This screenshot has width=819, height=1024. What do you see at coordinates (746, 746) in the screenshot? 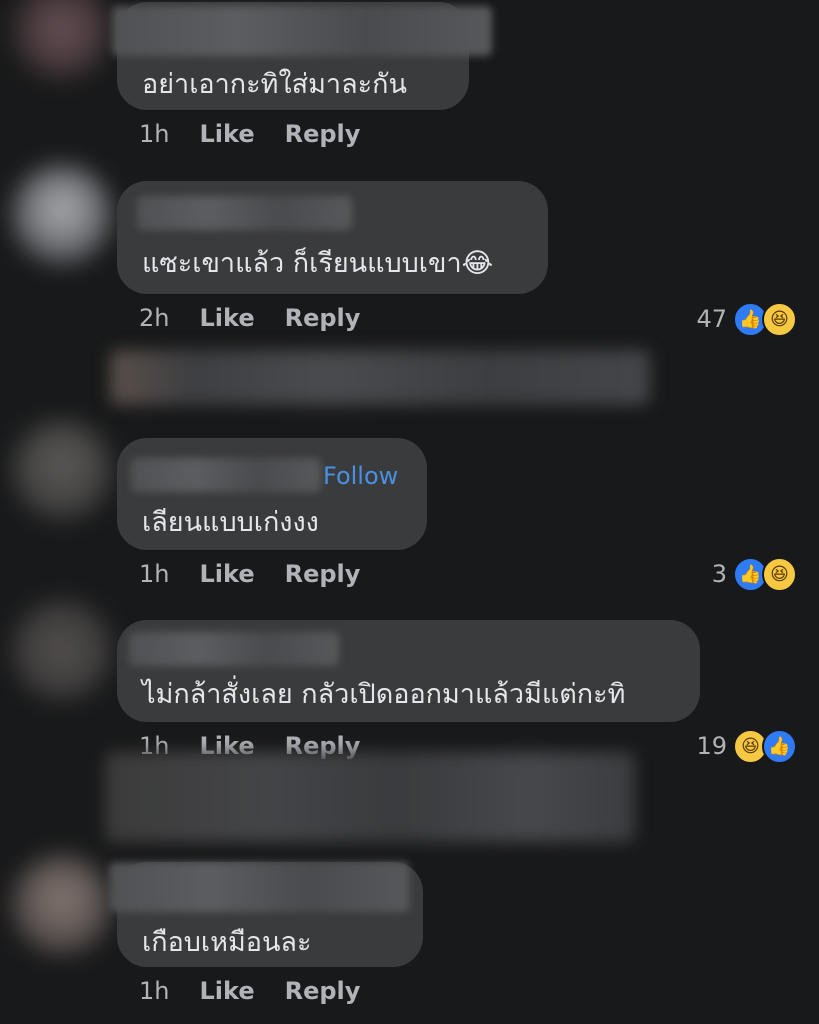
I see `reaction-summary: 19 😆 👍` at bounding box center [746, 746].